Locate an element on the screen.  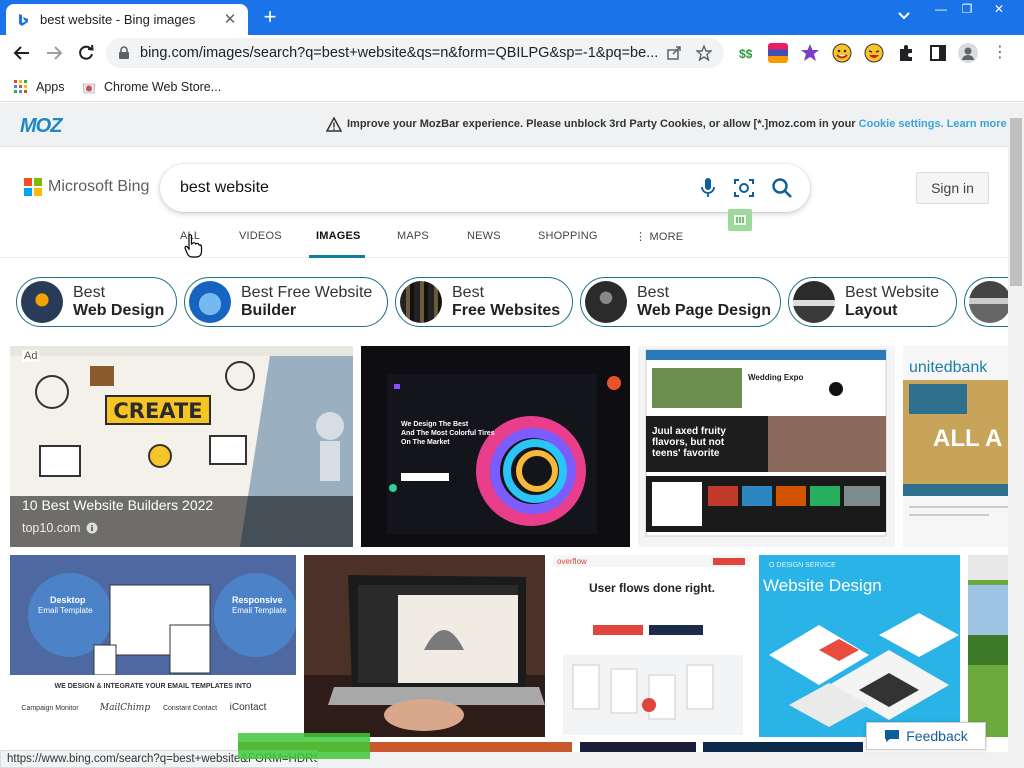
create-laptop-illustration: CREATE is located at coordinates (181, 446).